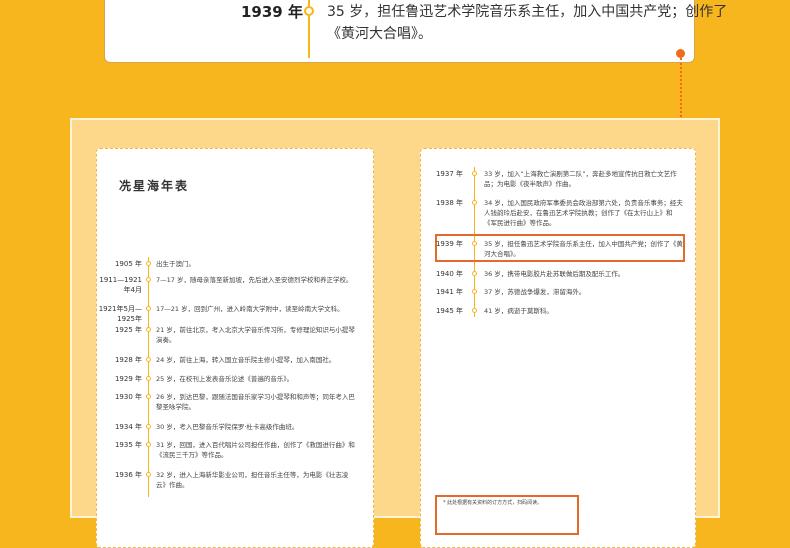  Describe the element at coordinates (175, 264) in the screenshot. I see `entry-text: 出生于澳门。` at that location.